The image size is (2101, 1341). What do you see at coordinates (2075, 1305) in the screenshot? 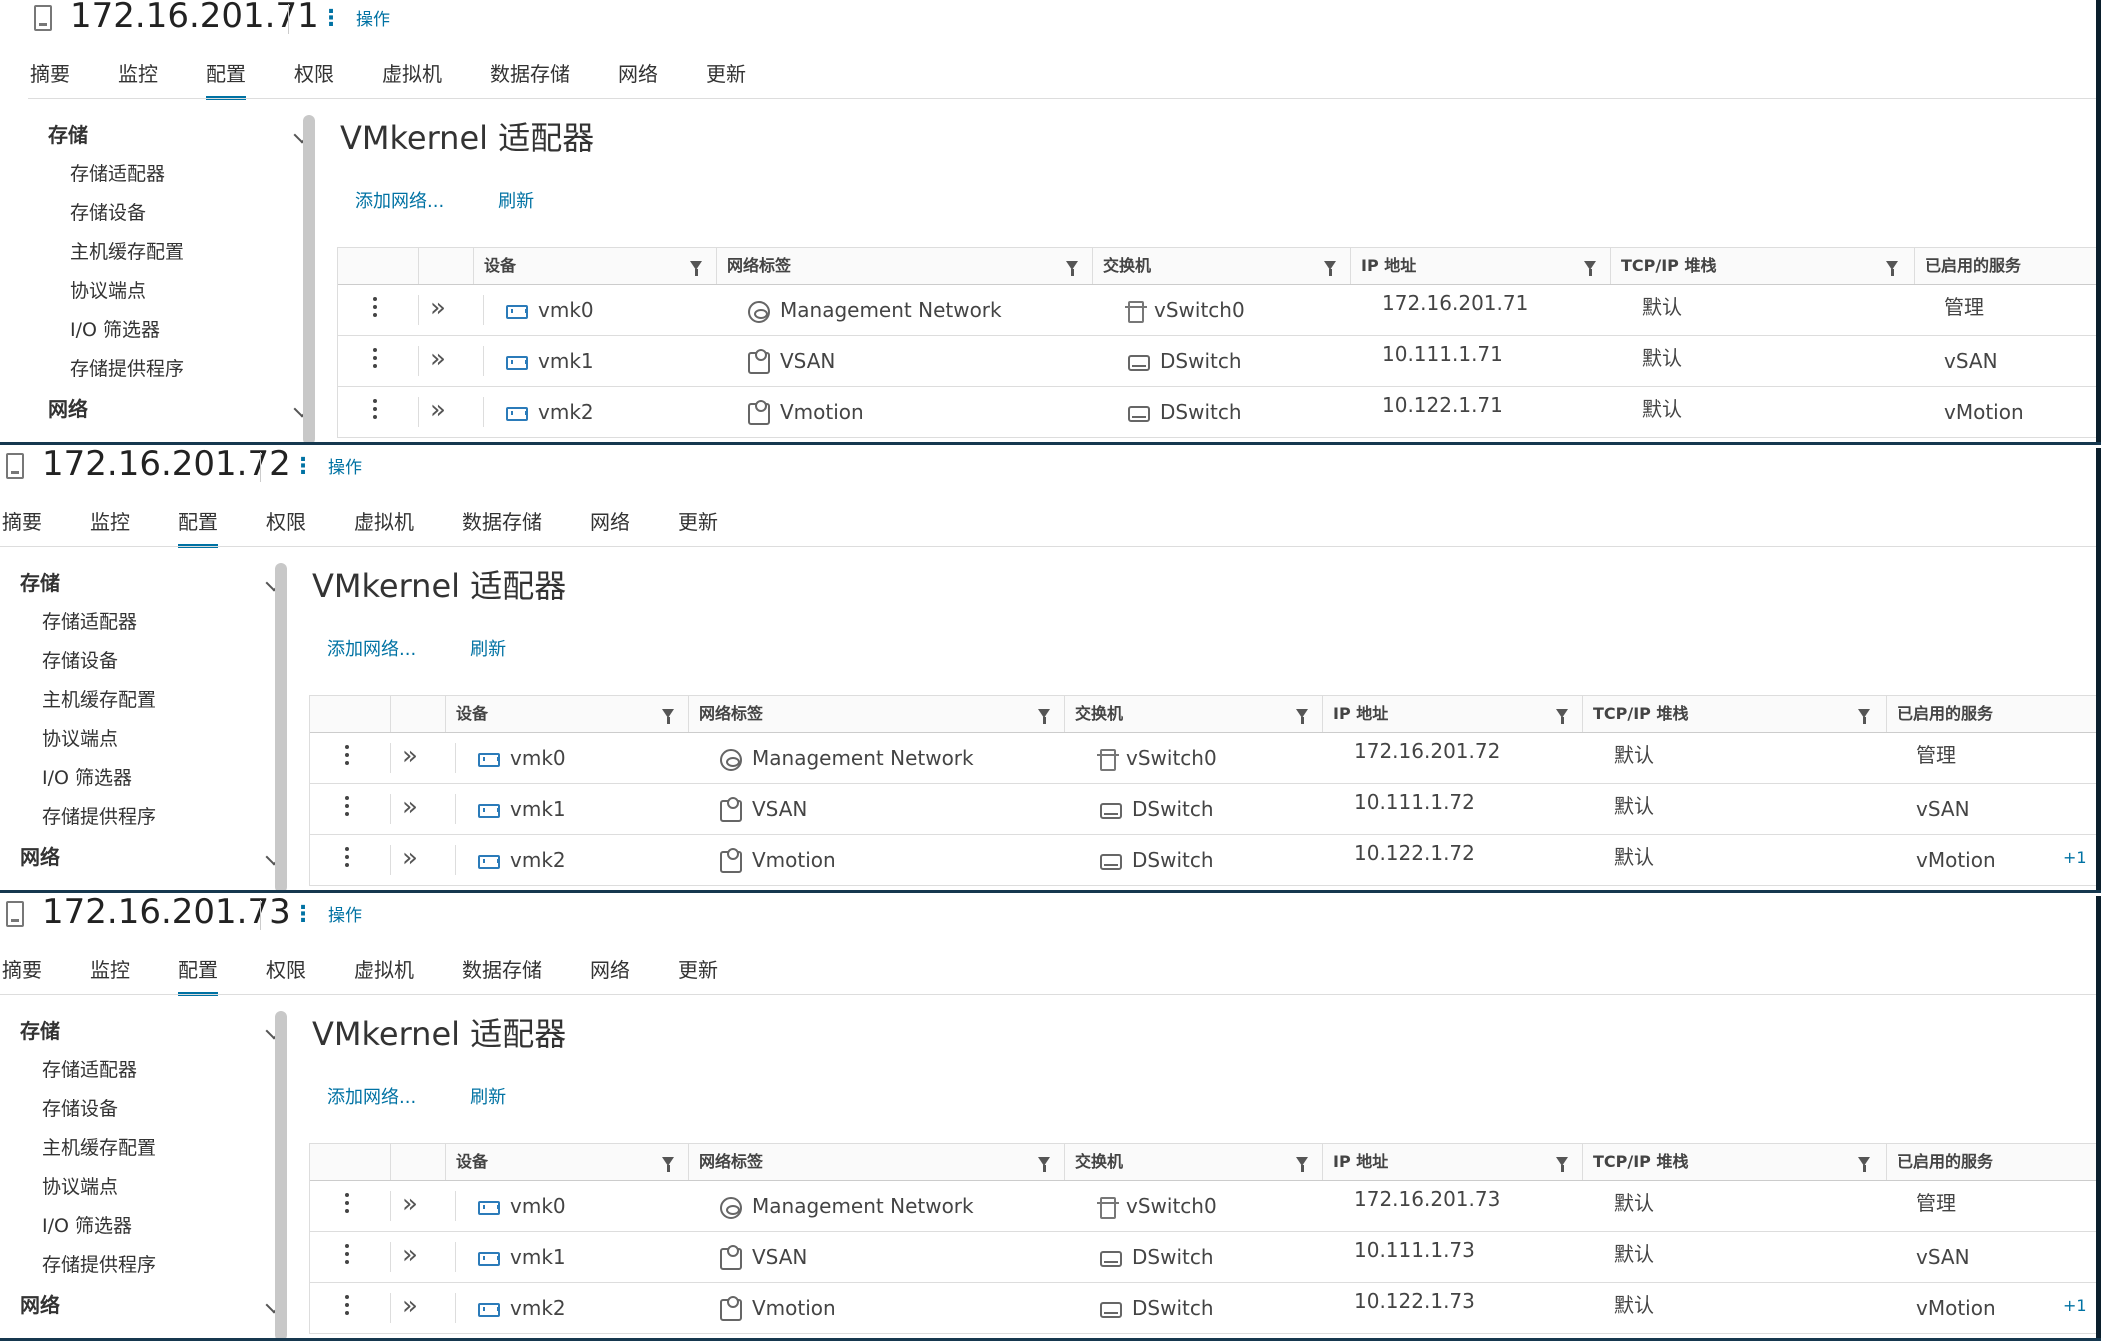
I see `more-services-badge: +1` at bounding box center [2075, 1305].